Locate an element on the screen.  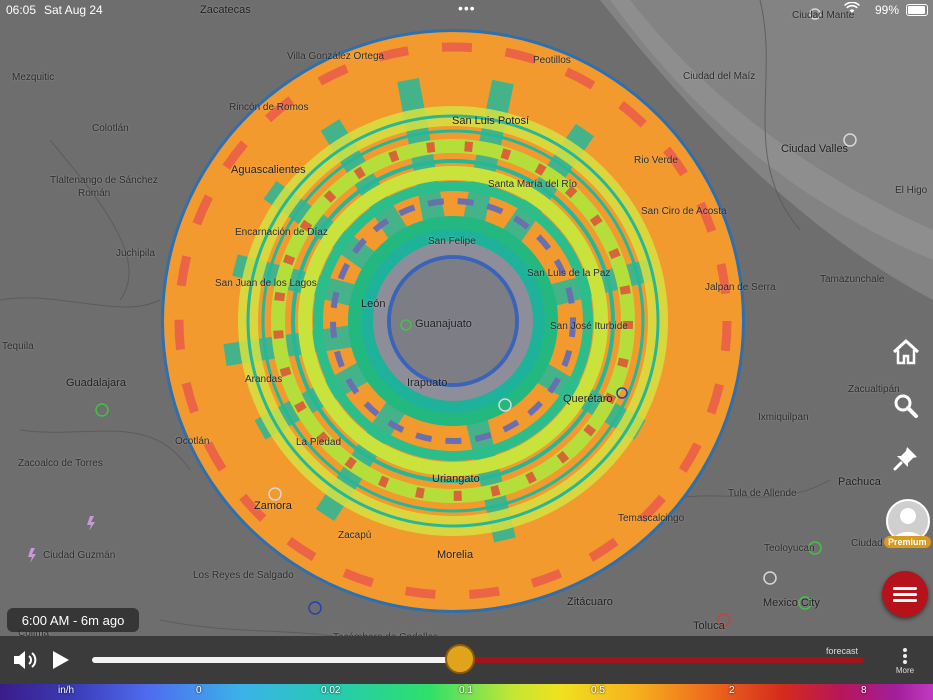
map-label: Zamora is located at coordinates (273, 506).